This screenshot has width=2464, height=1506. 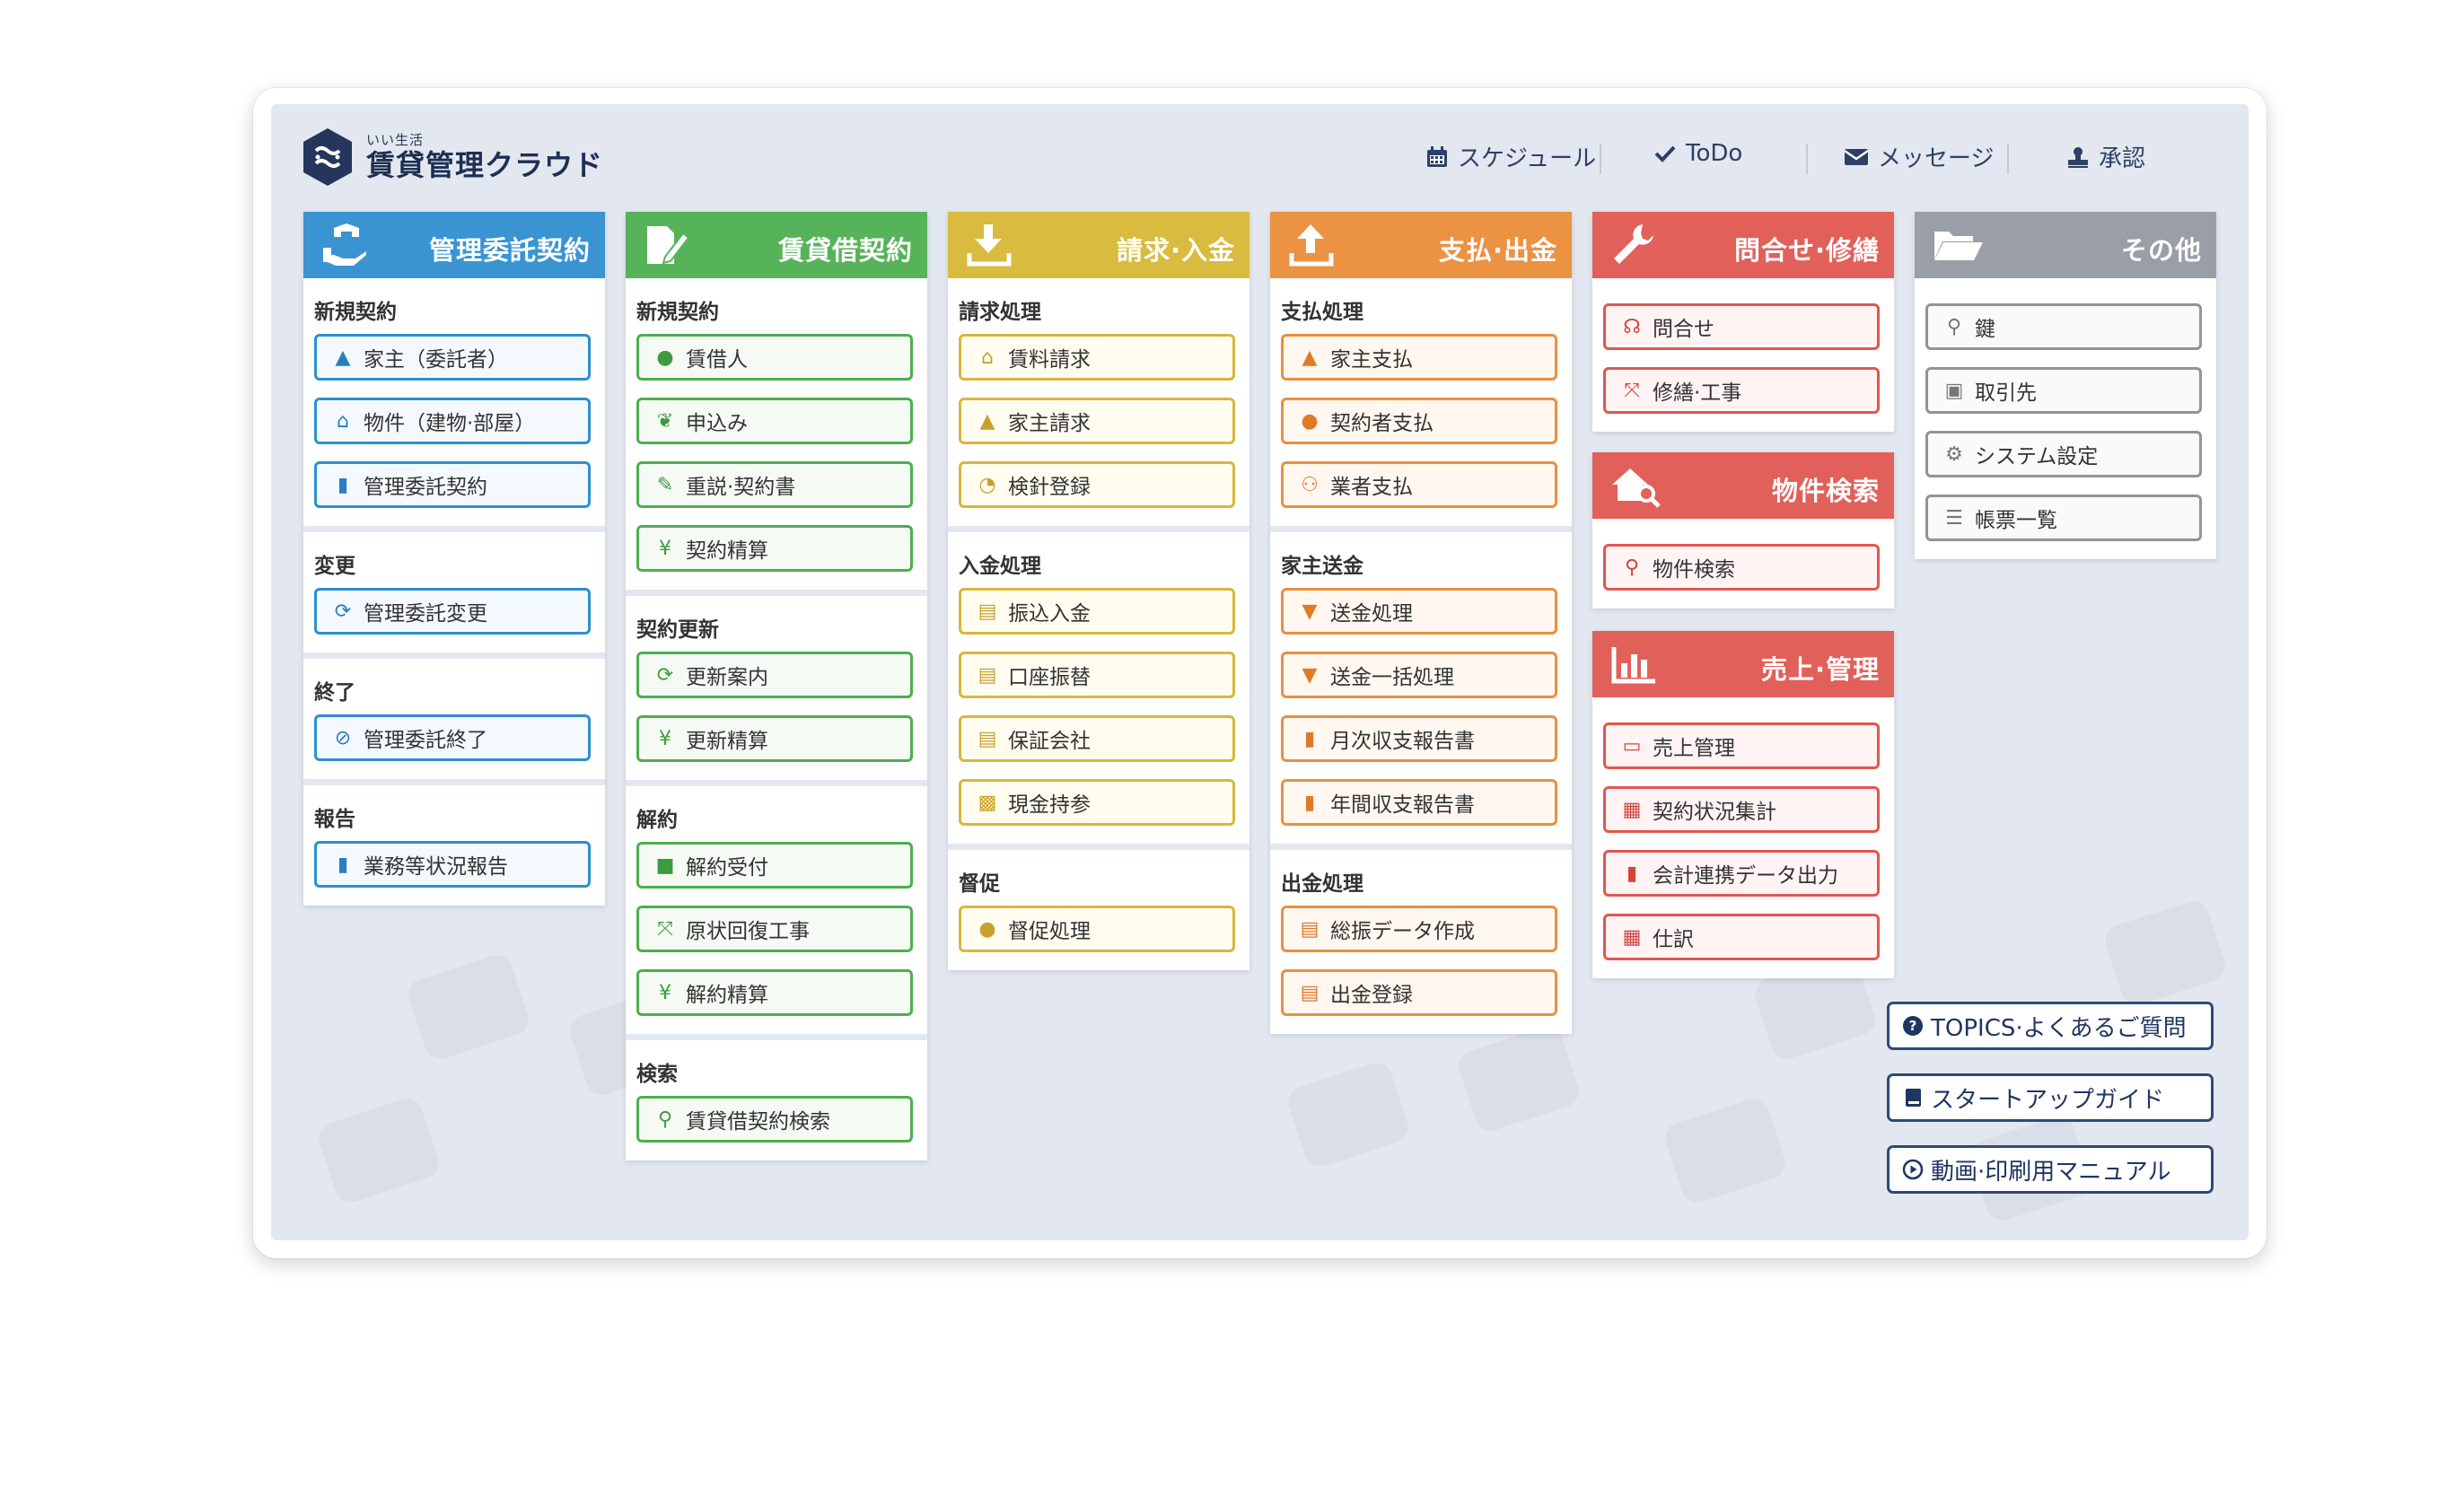 What do you see at coordinates (665, 548) in the screenshot?
I see `yen-icon: ¥` at bounding box center [665, 548].